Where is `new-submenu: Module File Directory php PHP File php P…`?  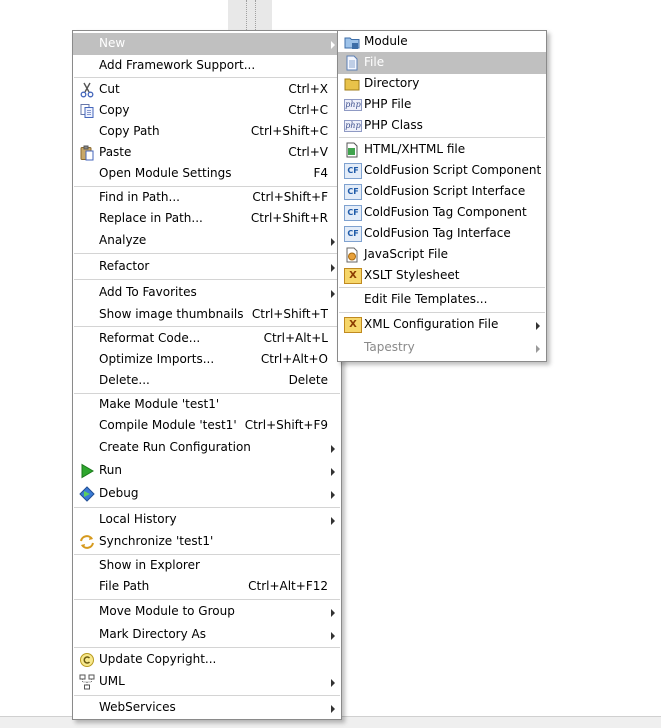
new-submenu: Module File Directory php PHP File php P… is located at coordinates (442, 196).